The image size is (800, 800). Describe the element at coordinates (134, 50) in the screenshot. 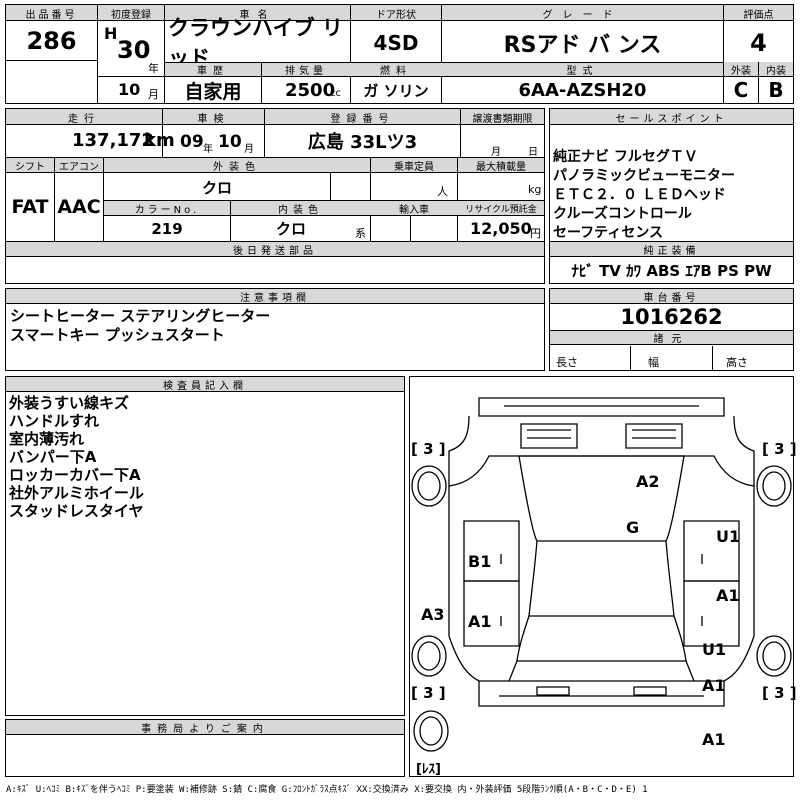

I see `reg-year: 30` at that location.